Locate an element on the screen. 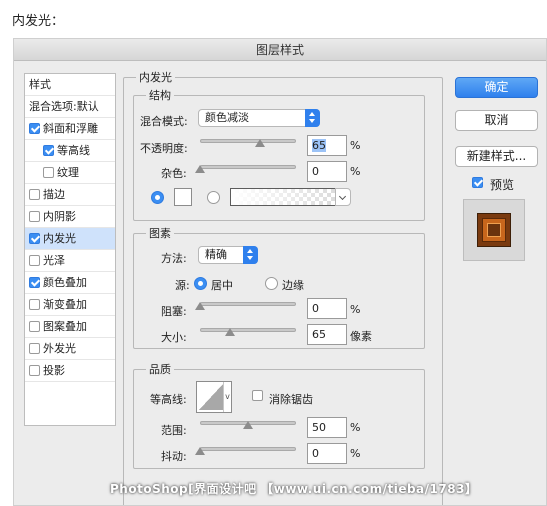  sidebar-item-pattern-overlay: 图案叠加 is located at coordinates (70, 327).